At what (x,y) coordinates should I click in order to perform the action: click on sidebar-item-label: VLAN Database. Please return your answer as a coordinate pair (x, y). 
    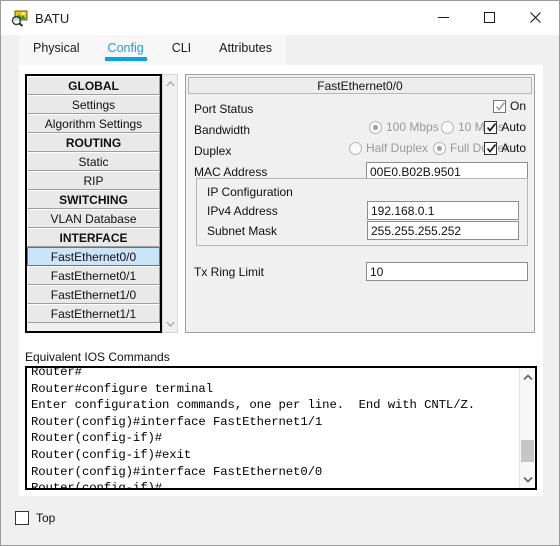
    Looking at the image, I should click on (93, 219).